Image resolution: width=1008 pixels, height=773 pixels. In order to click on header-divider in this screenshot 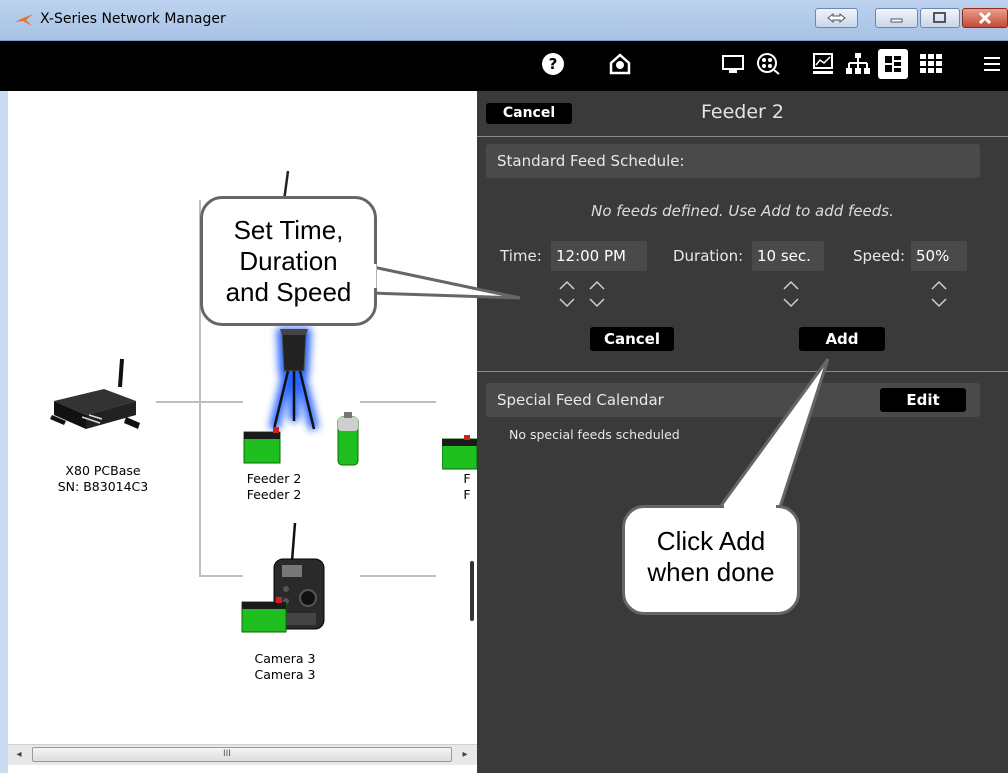, I will do `click(742, 136)`.